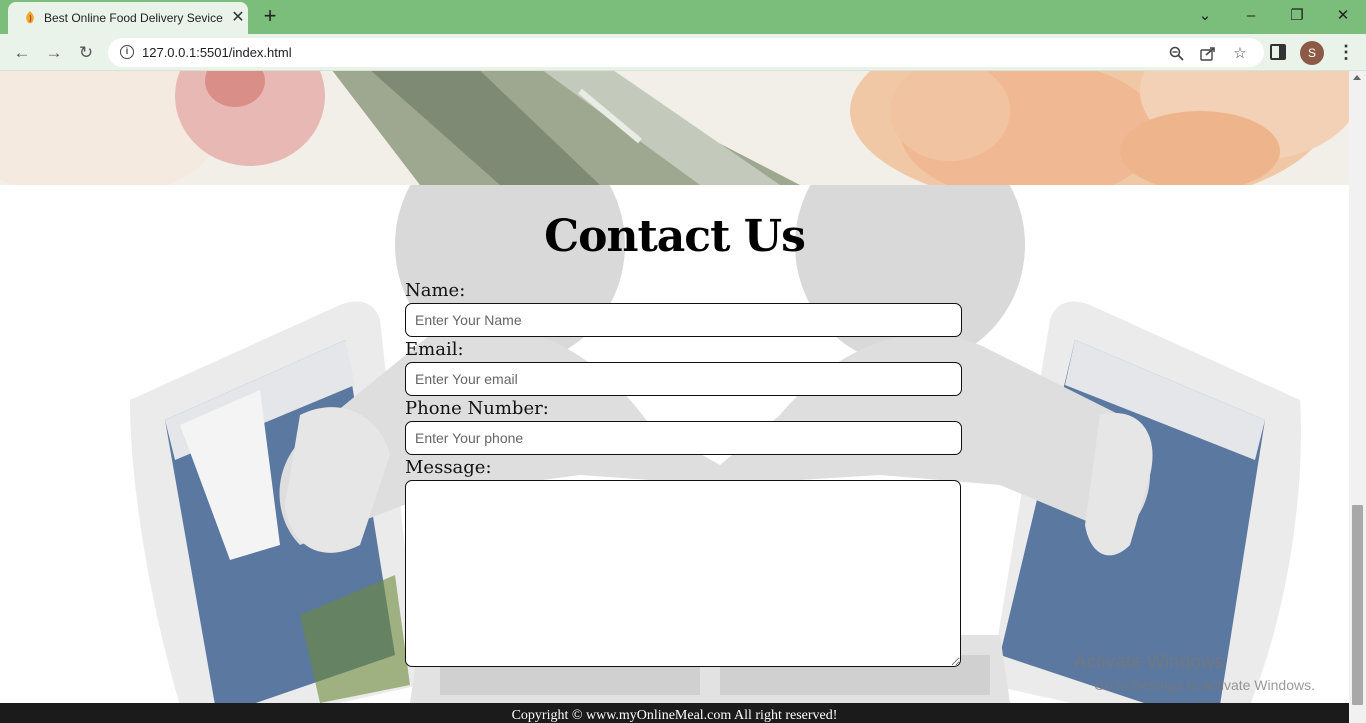  What do you see at coordinates (238, 18) in the screenshot?
I see `tab-close-icon: ✕` at bounding box center [238, 18].